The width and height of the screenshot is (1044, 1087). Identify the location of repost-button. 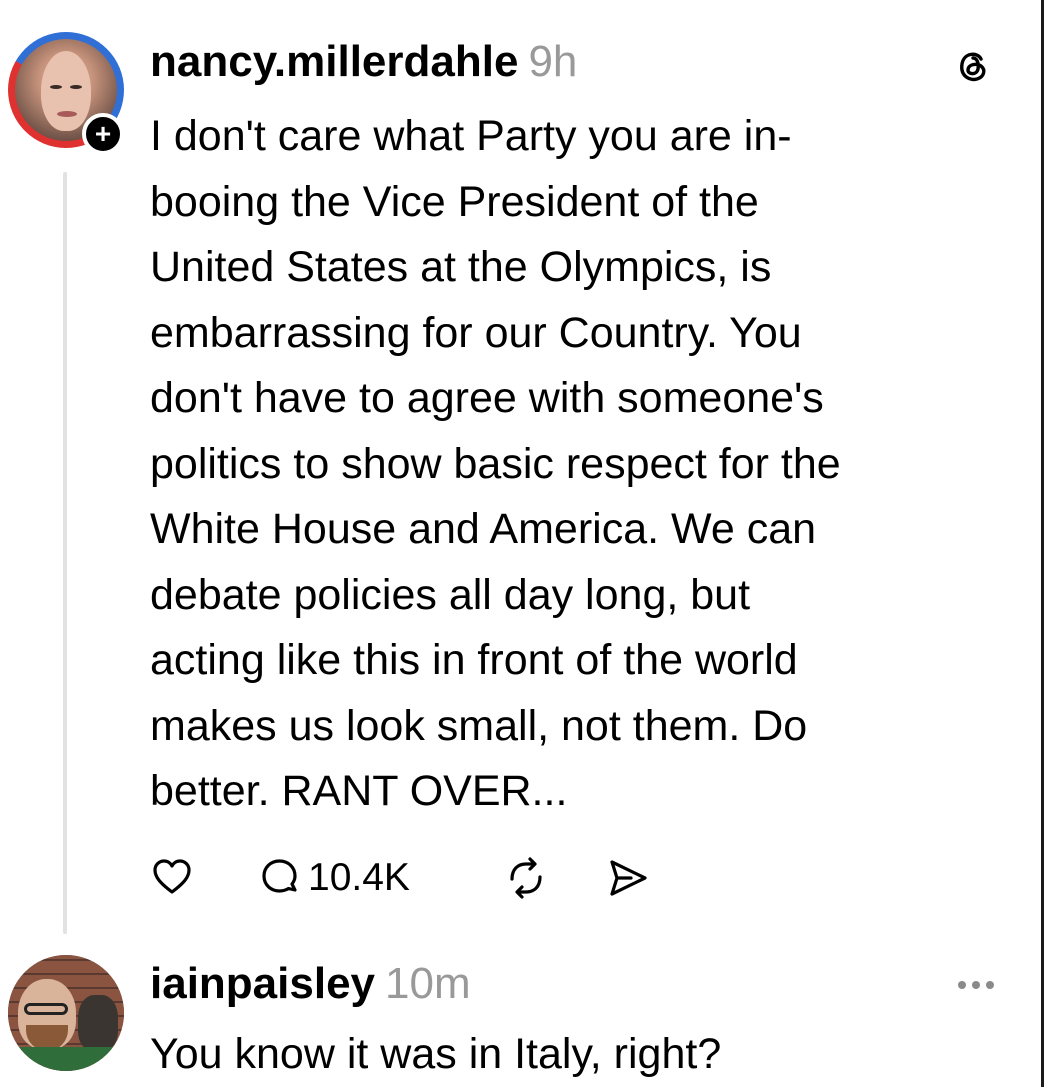
(526, 878).